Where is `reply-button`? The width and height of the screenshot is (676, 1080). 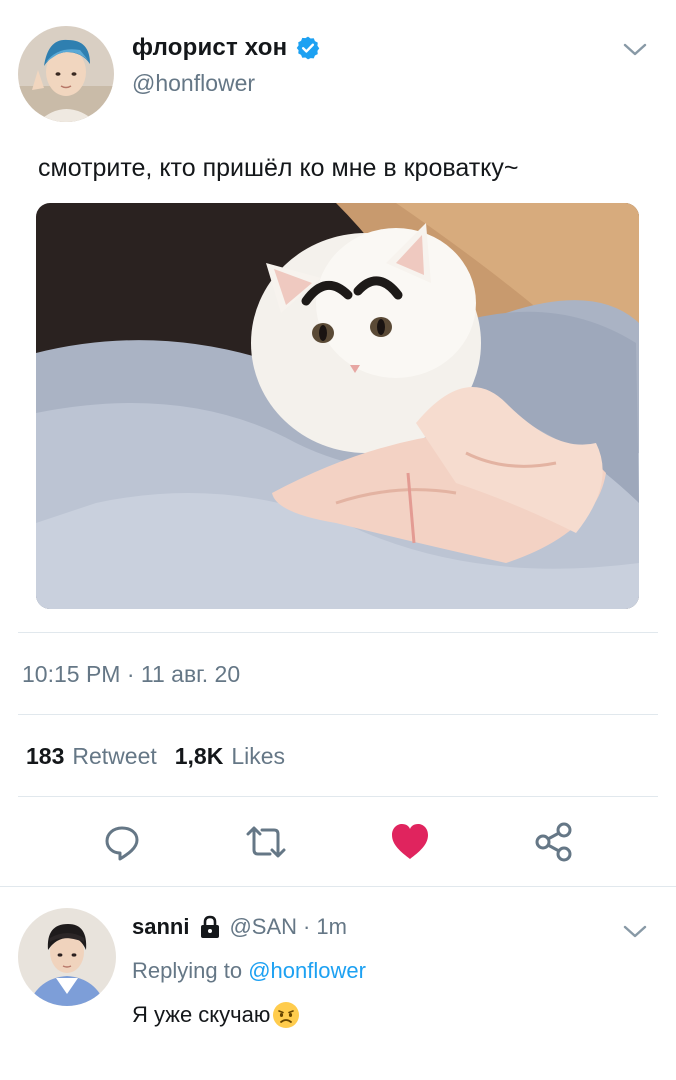
reply-button is located at coordinates (122, 842).